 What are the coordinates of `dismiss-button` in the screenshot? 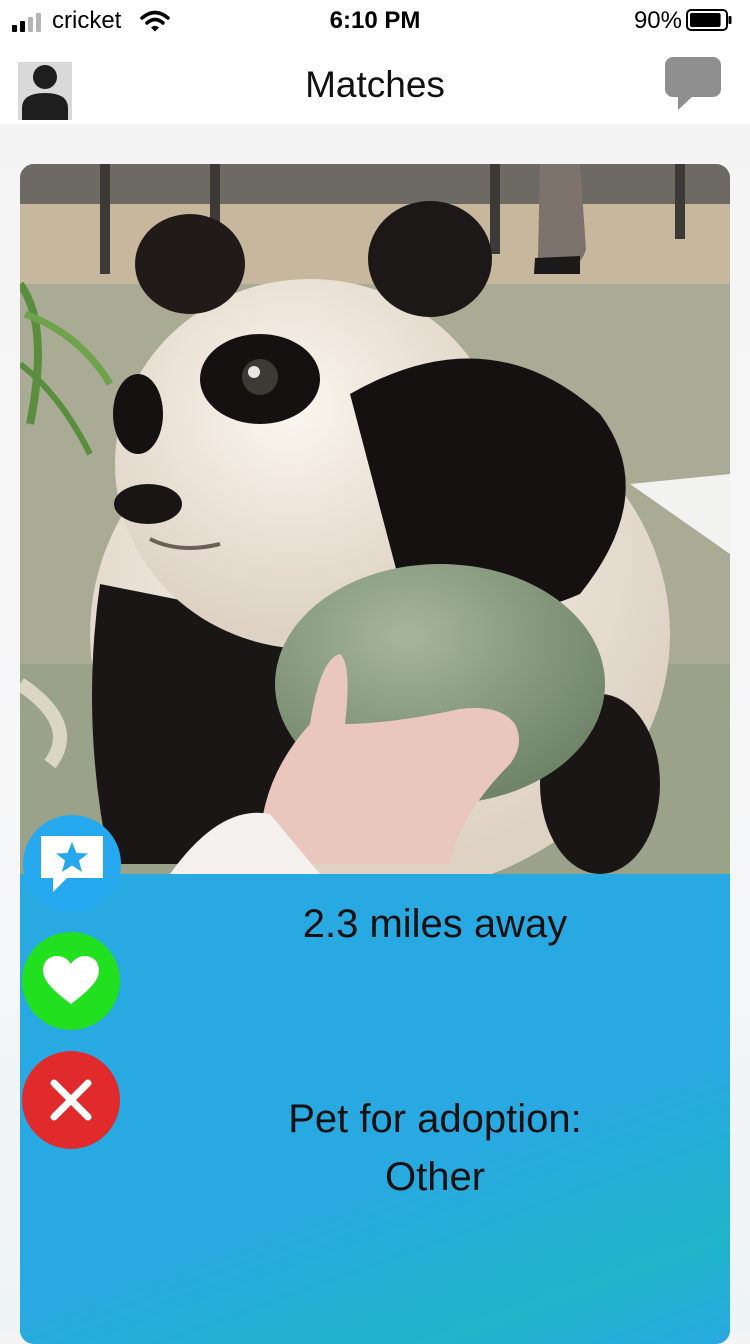 It's located at (71, 1100).